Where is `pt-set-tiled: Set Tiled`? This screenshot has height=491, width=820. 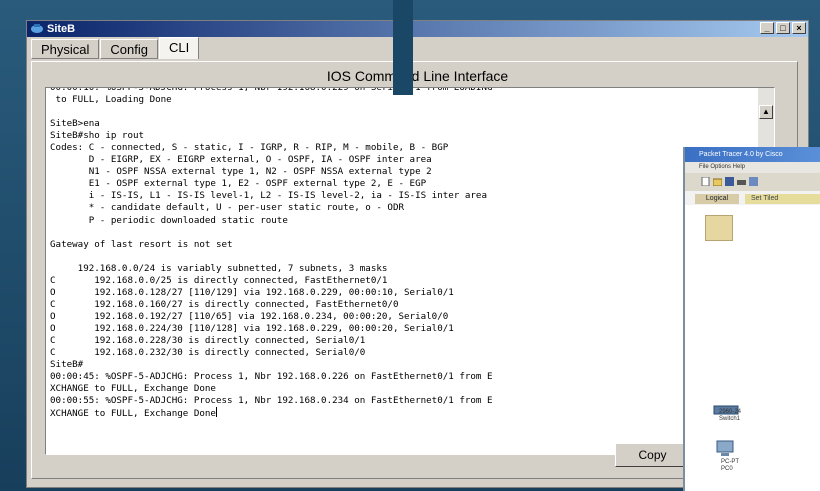 pt-set-tiled: Set Tiled is located at coordinates (782, 199).